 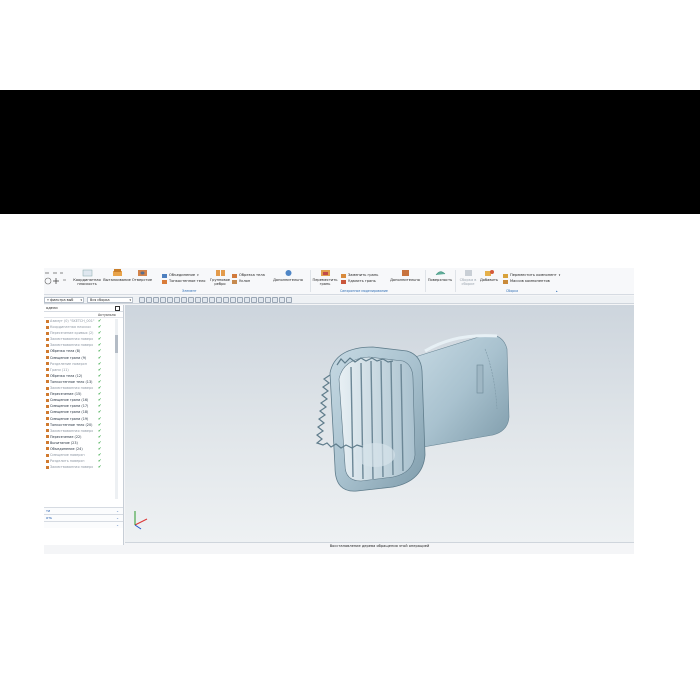 What do you see at coordinates (59, 369) in the screenshot?
I see `tree-row-label: Грани (11)` at bounding box center [59, 369].